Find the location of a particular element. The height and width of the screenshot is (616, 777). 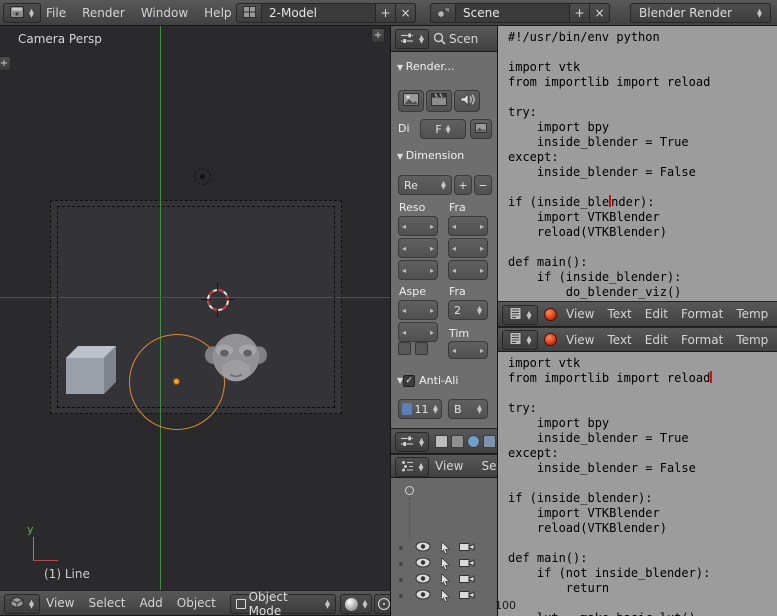

lamp-object is located at coordinates (202, 176).